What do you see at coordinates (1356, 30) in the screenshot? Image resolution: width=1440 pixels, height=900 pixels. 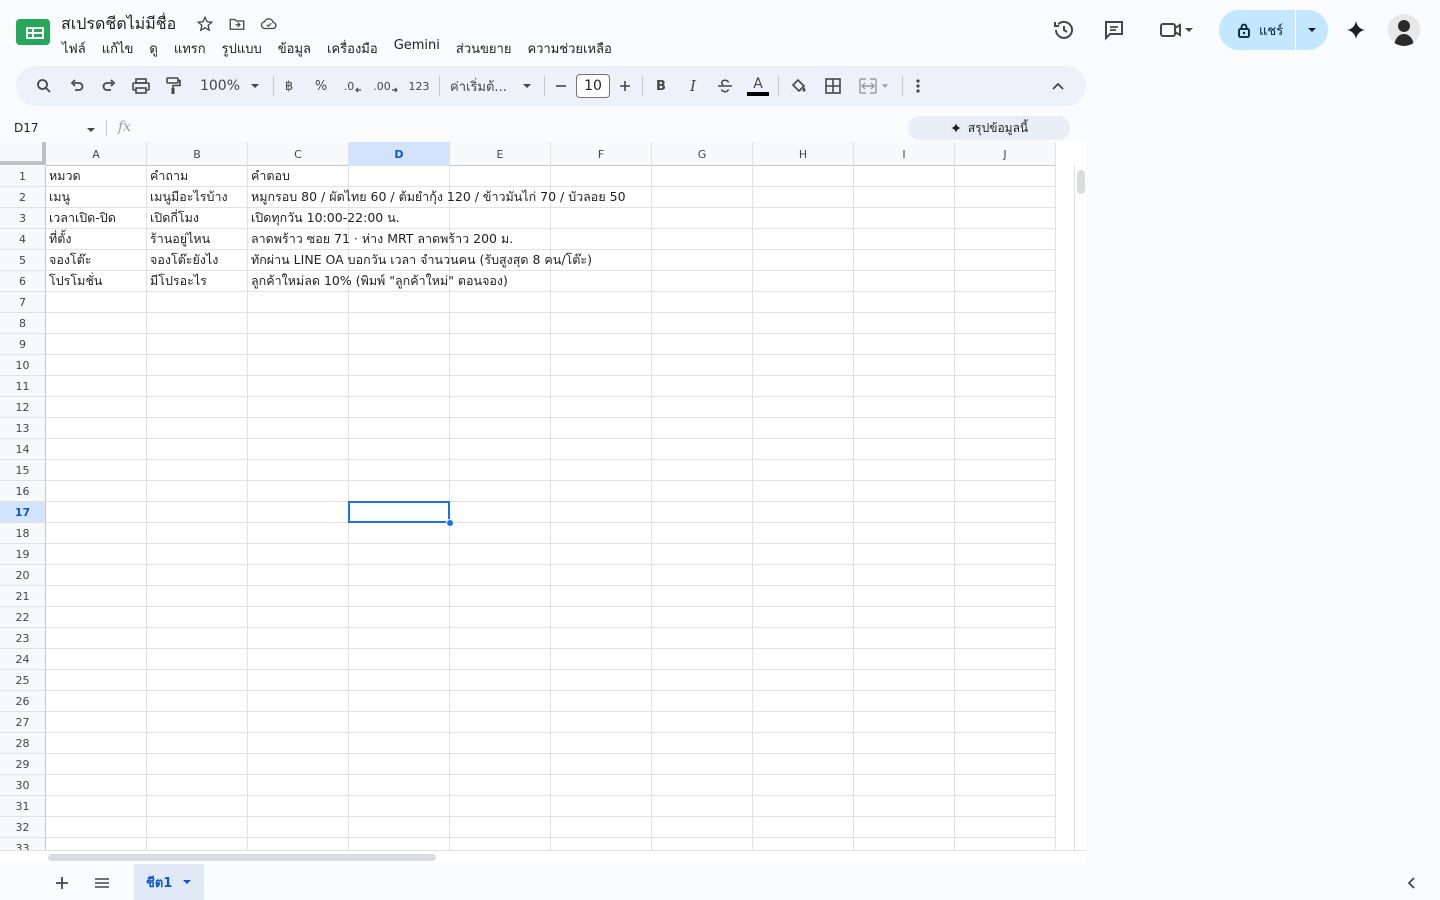 I see `gemini-sparkle-icon` at bounding box center [1356, 30].